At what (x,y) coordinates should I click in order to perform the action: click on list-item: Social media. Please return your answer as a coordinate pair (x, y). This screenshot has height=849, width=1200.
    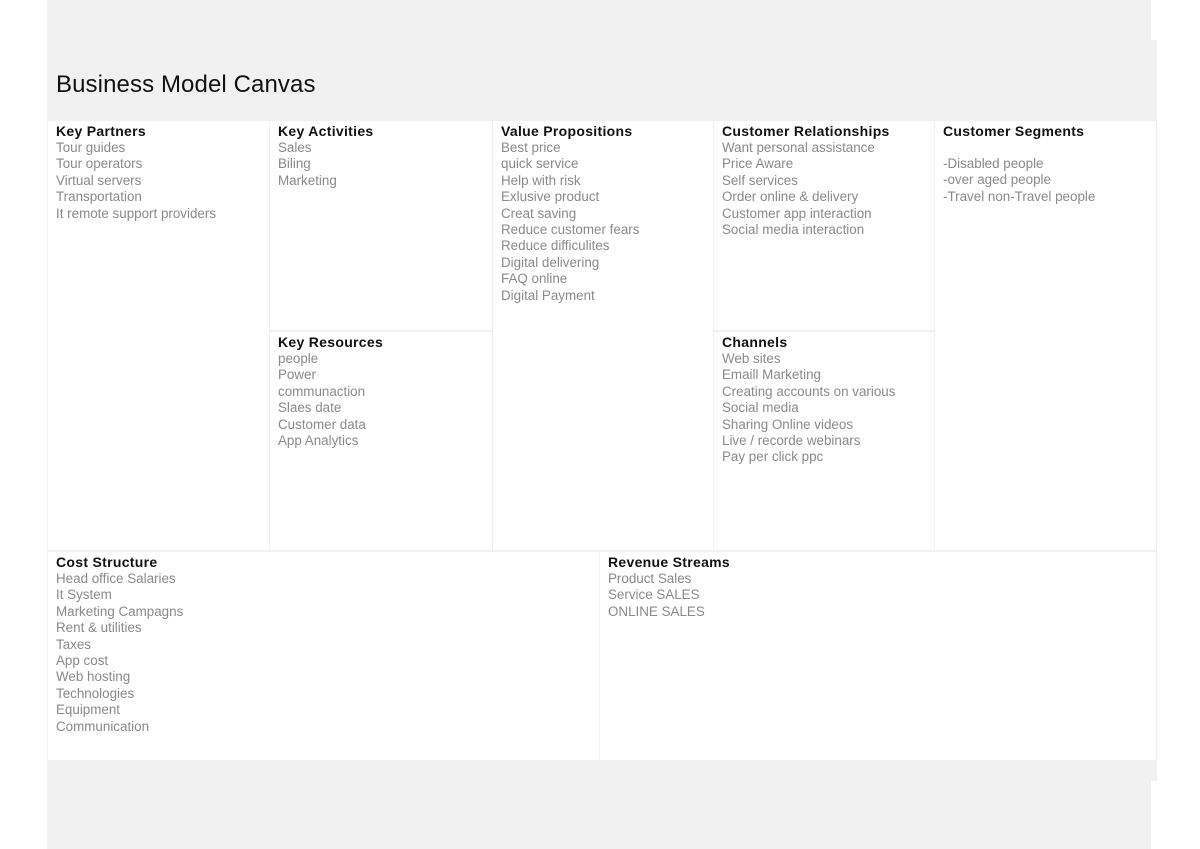
    Looking at the image, I should click on (760, 408).